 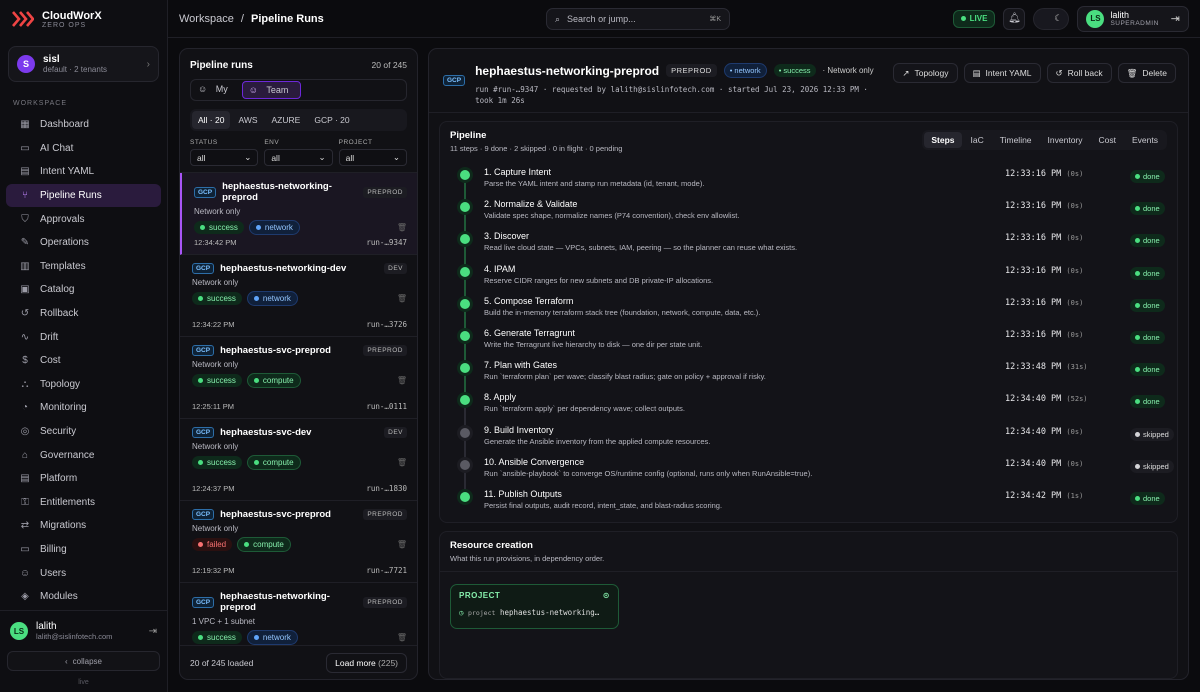 What do you see at coordinates (1065, 140) in the screenshot?
I see `tab-inventory: Inventory` at bounding box center [1065, 140].